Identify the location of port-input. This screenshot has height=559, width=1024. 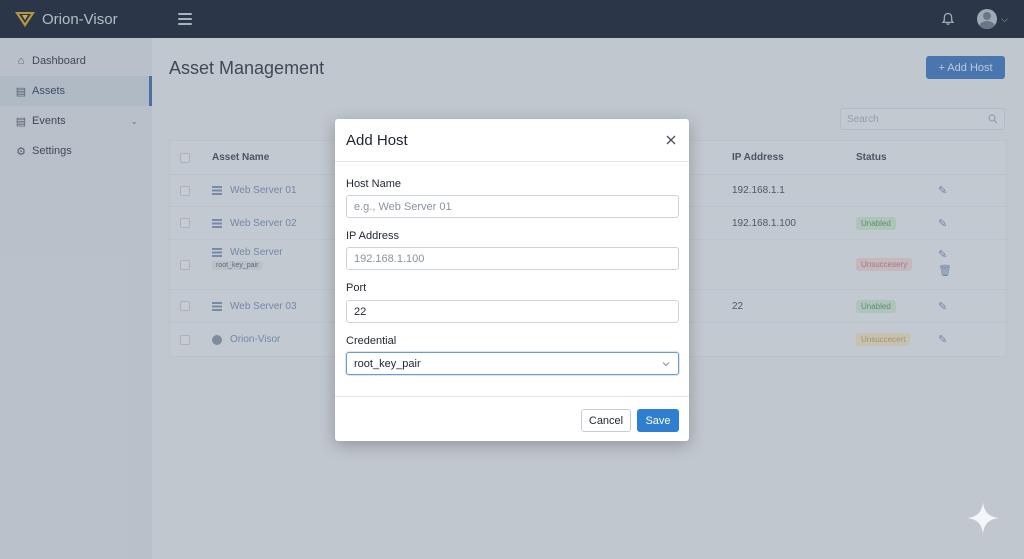
(512, 311).